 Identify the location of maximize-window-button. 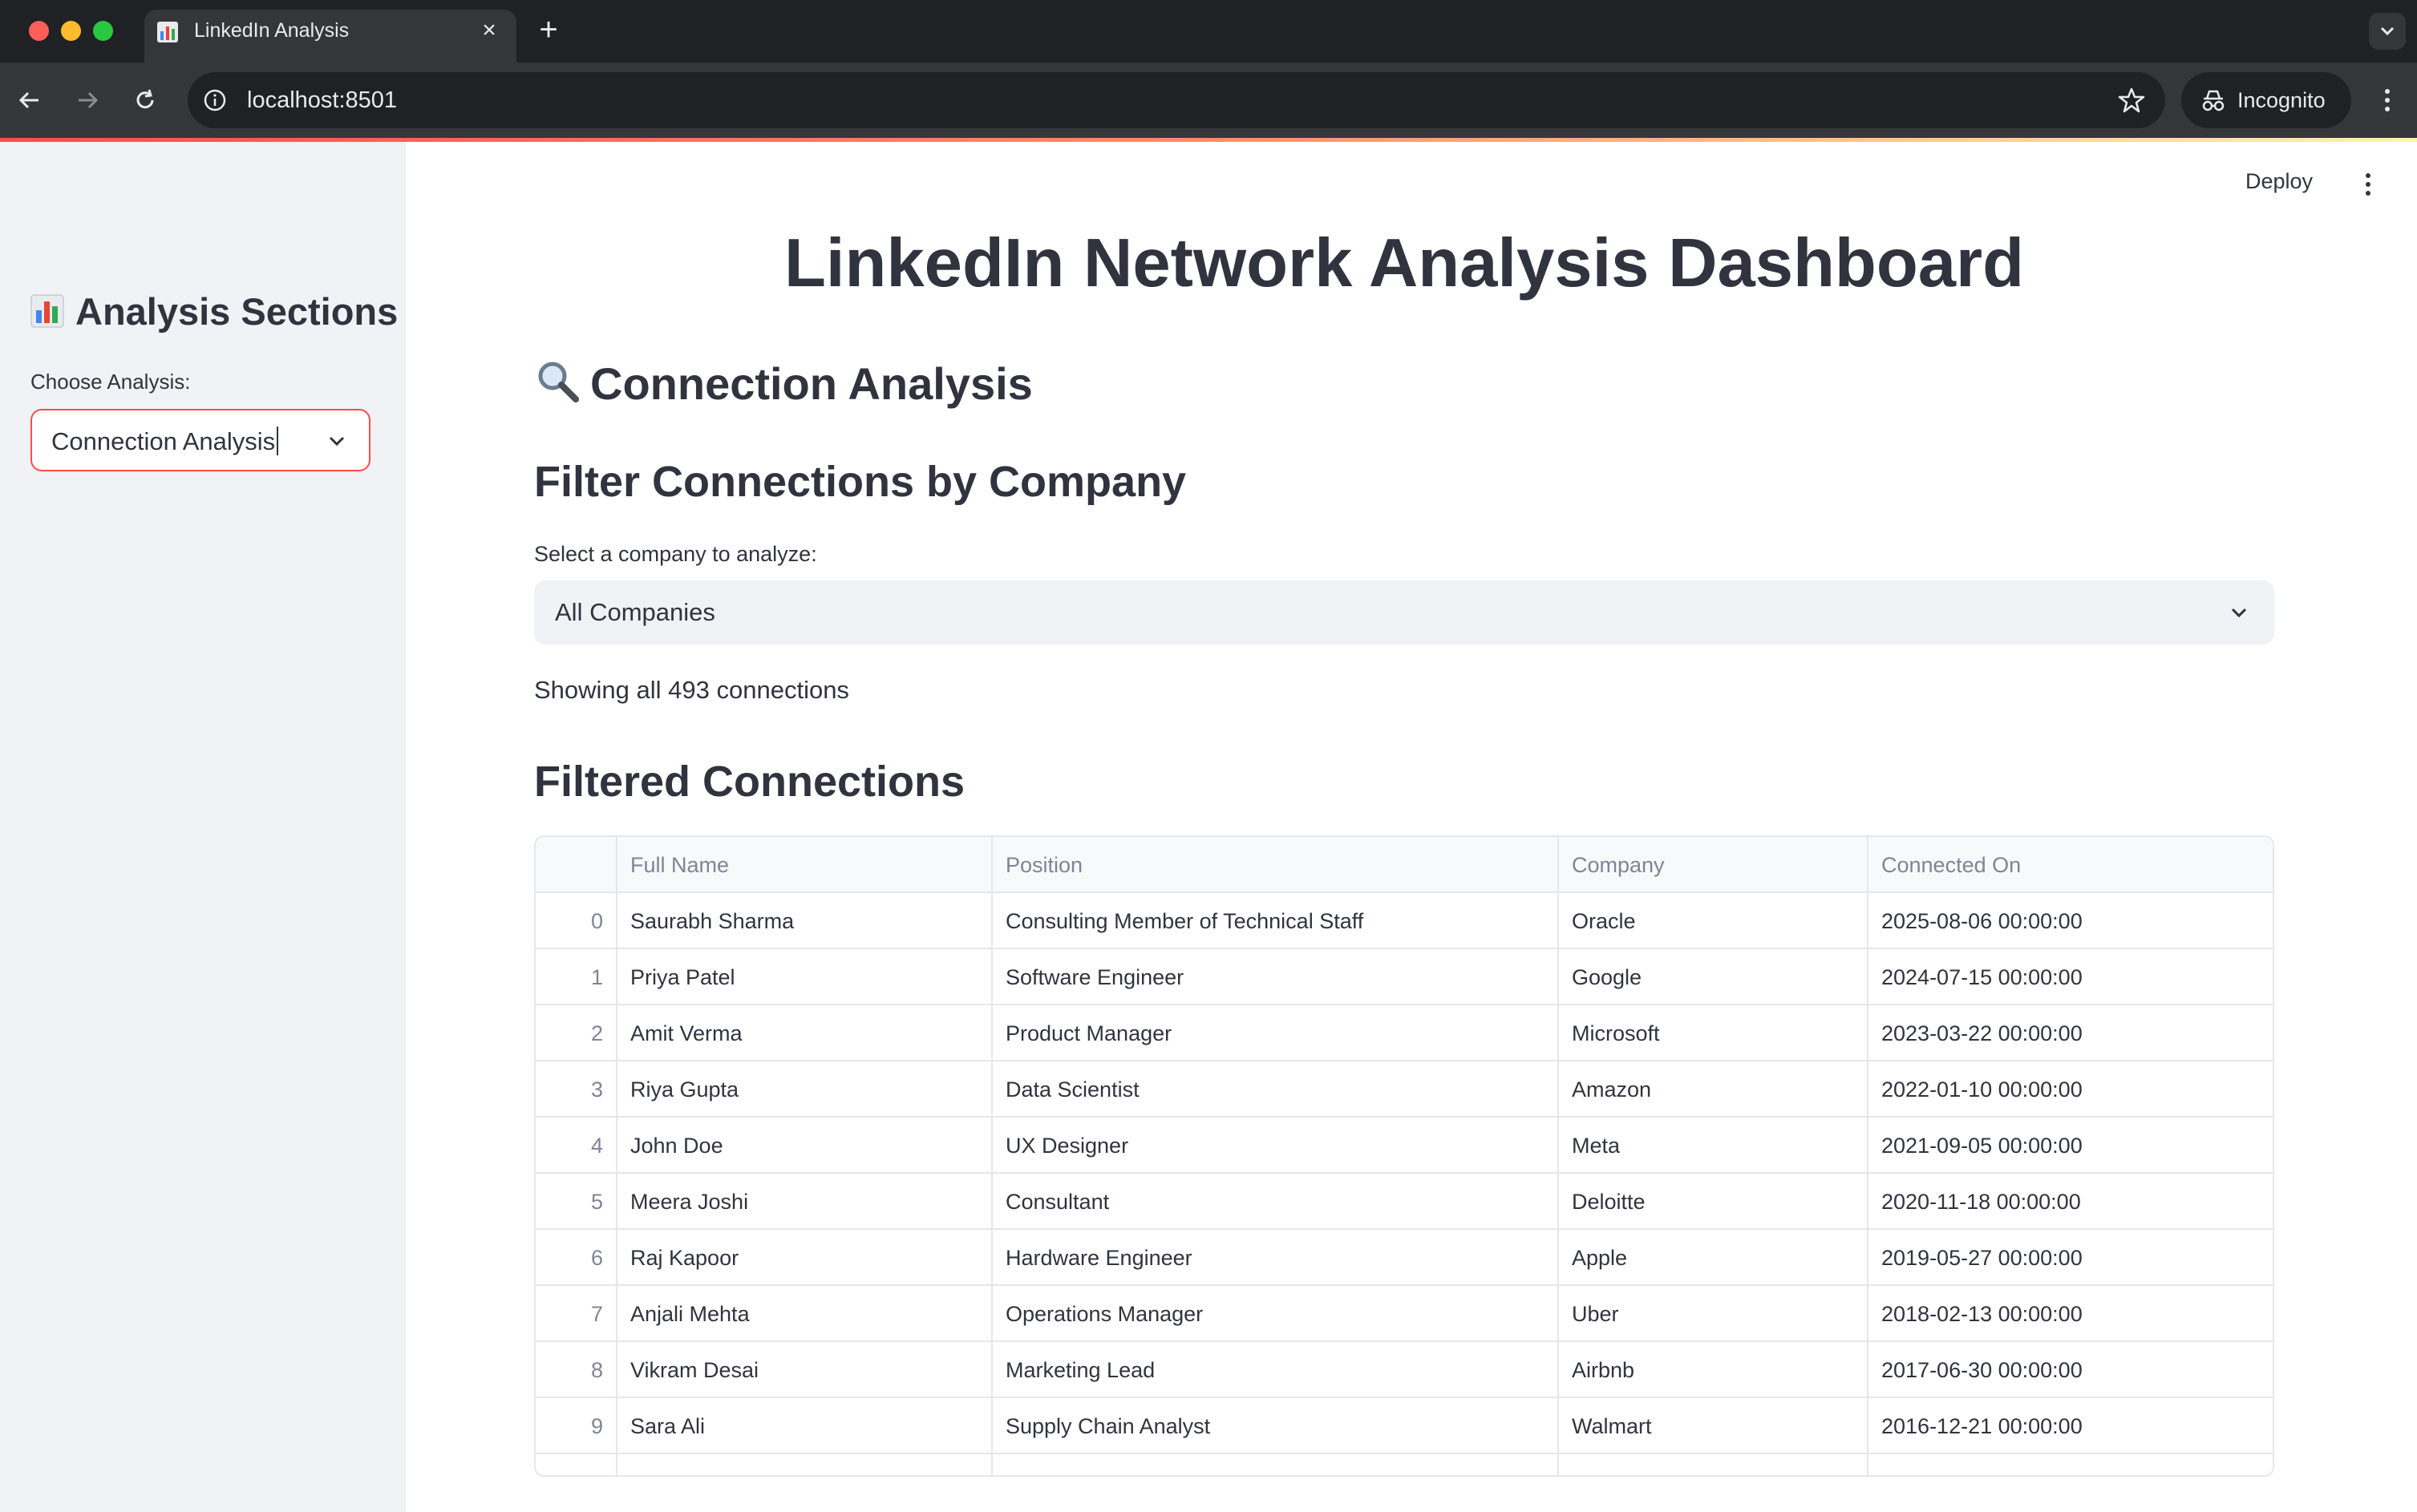
(103, 31).